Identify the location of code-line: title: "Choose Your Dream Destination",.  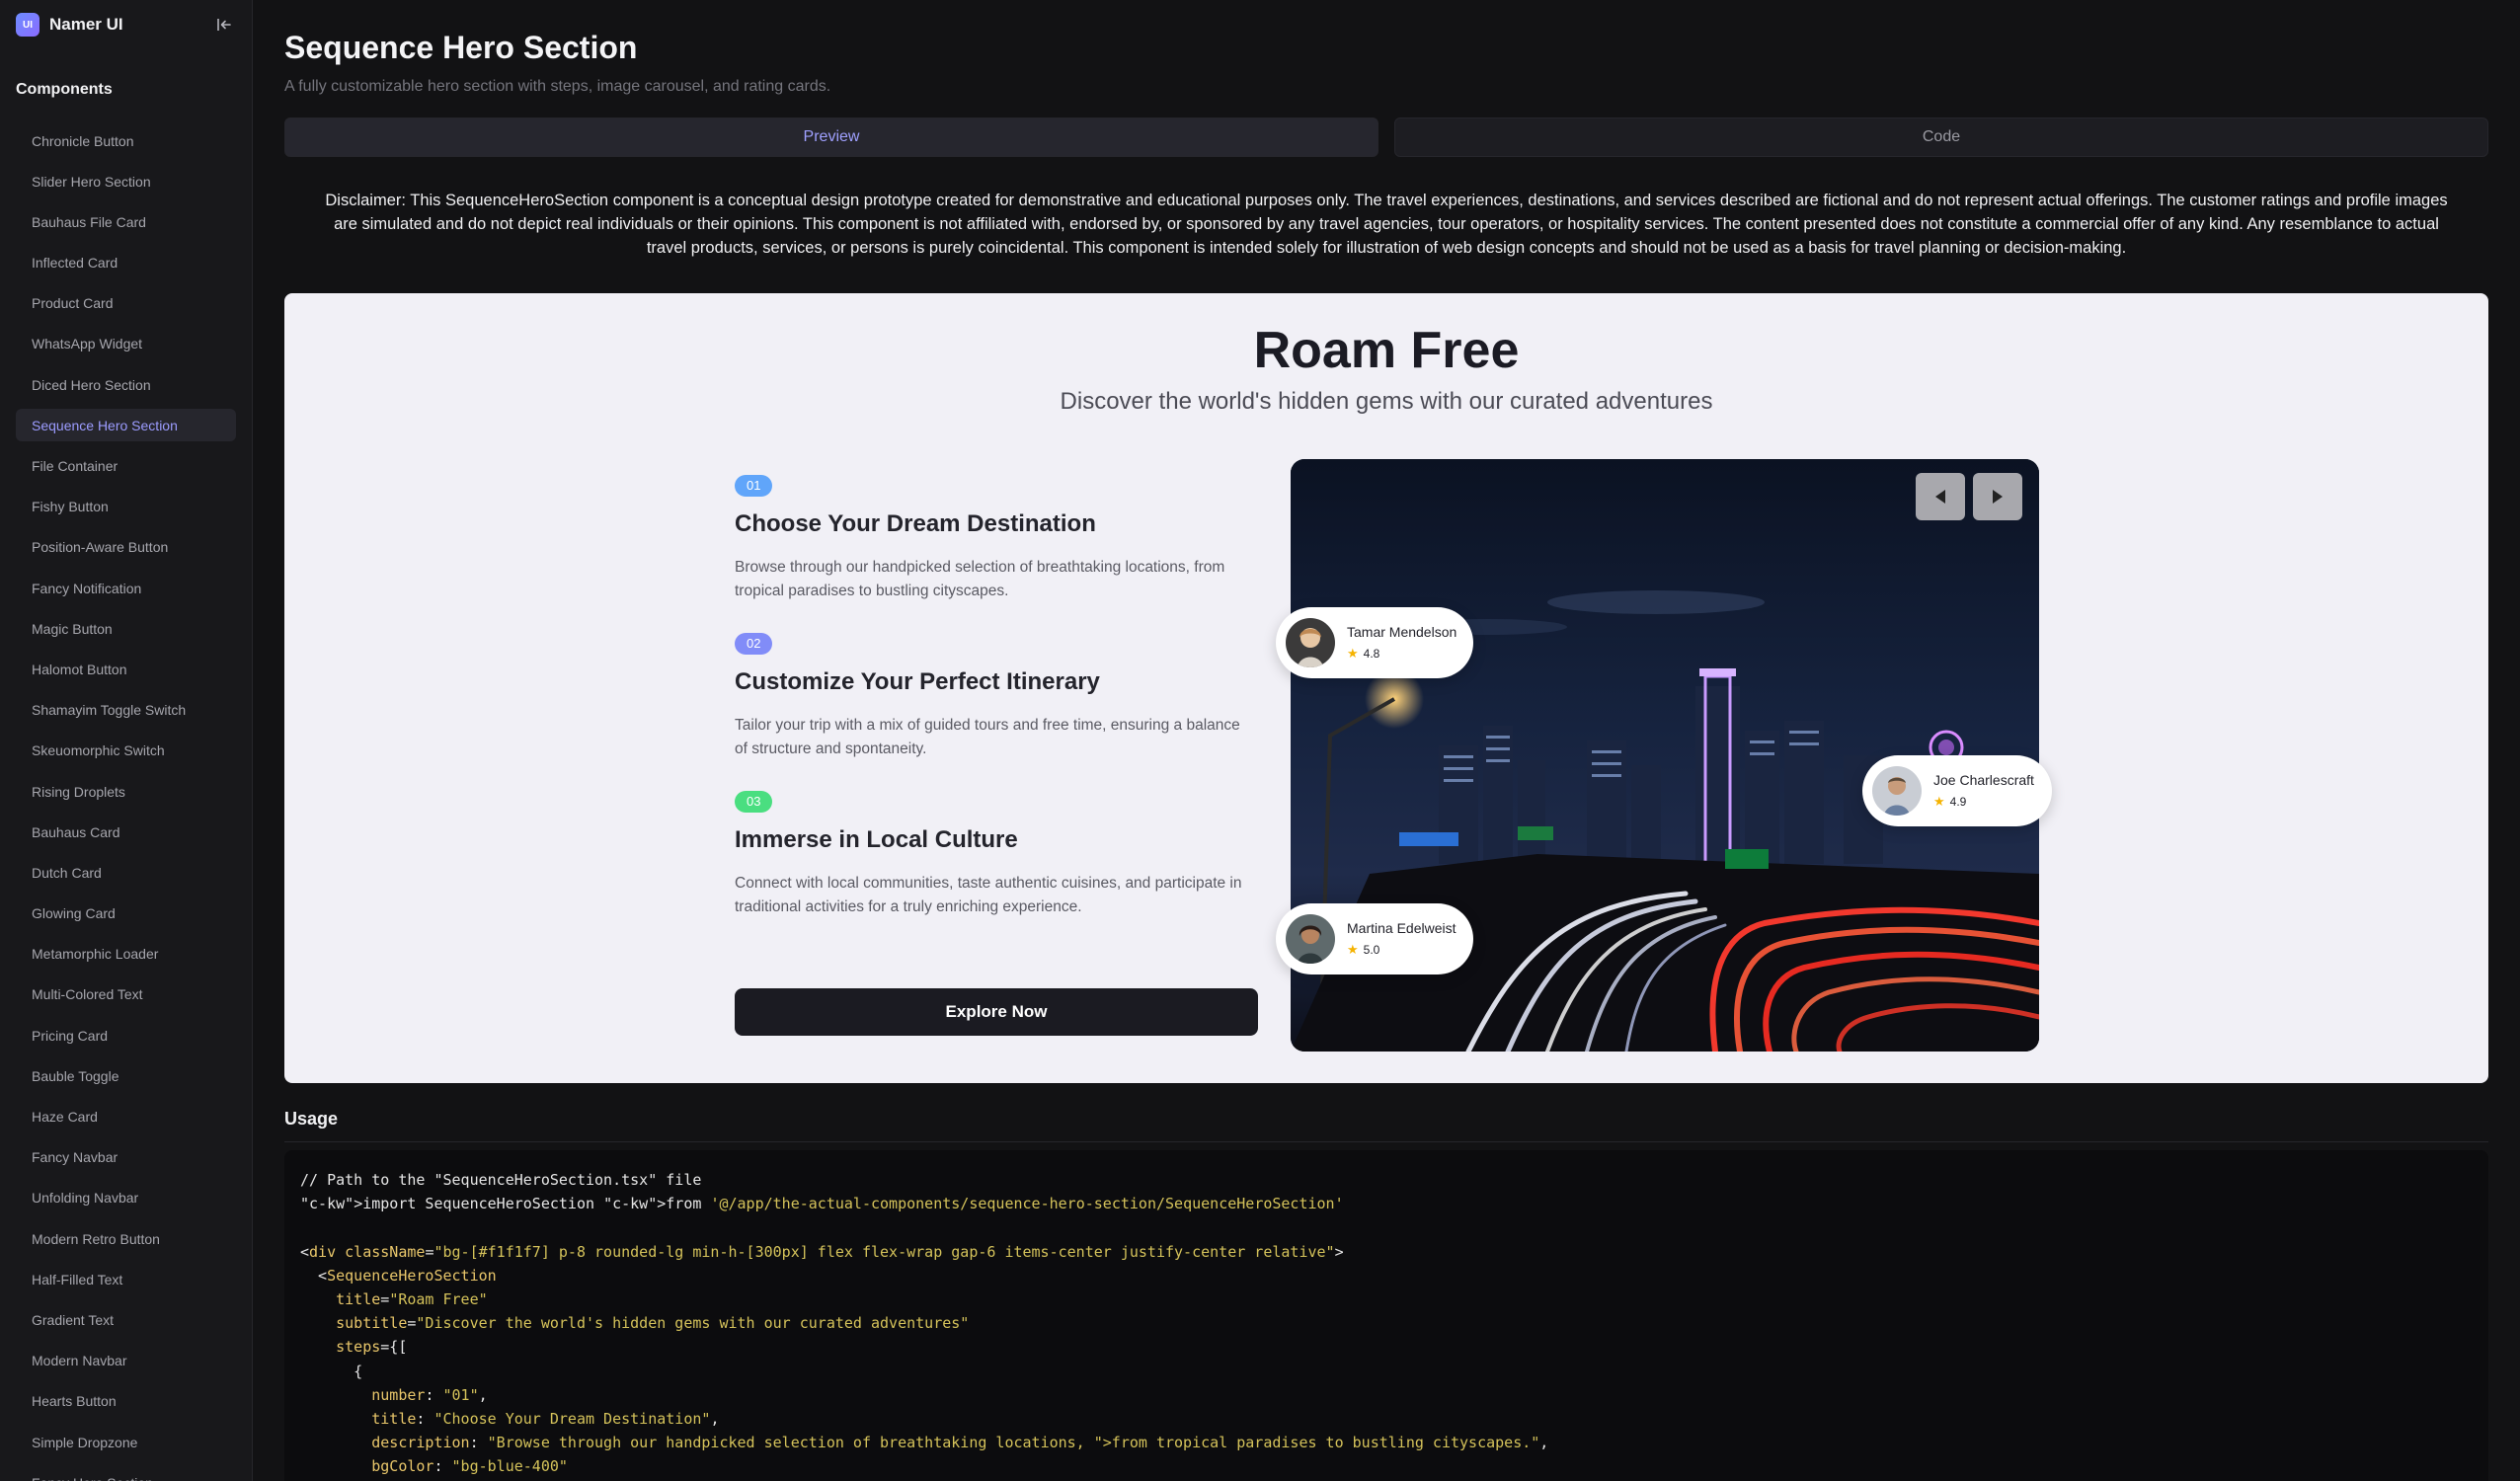
(545, 1419).